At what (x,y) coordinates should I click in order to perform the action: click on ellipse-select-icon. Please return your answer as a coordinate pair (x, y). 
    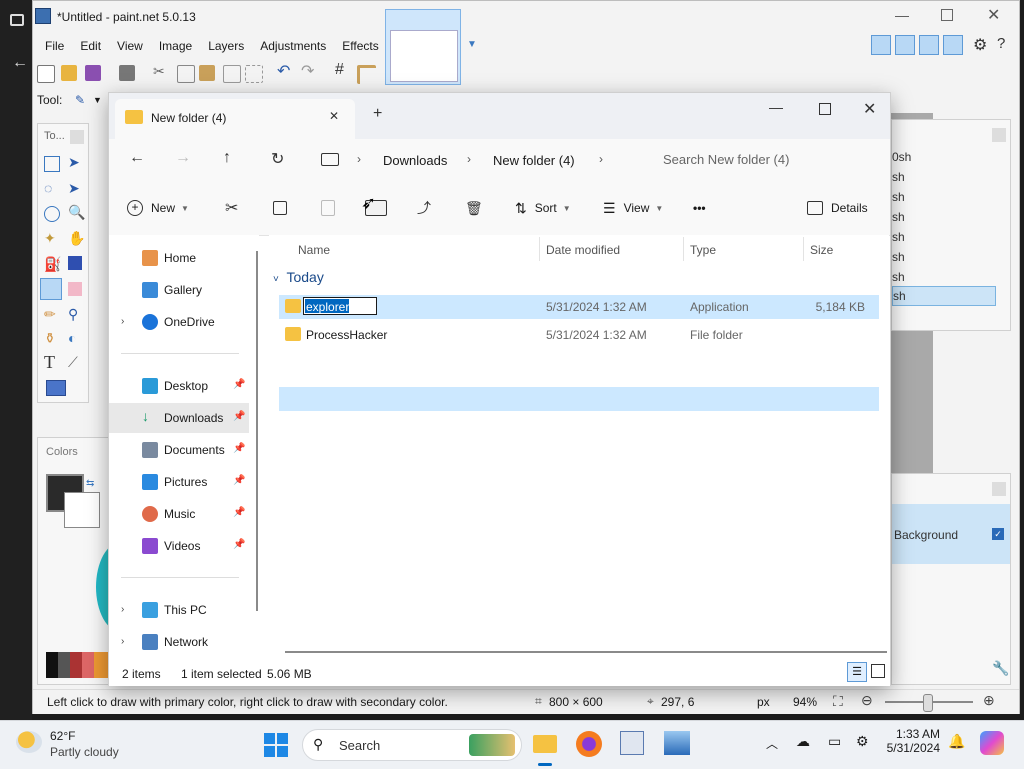
    Looking at the image, I should click on (52, 214).